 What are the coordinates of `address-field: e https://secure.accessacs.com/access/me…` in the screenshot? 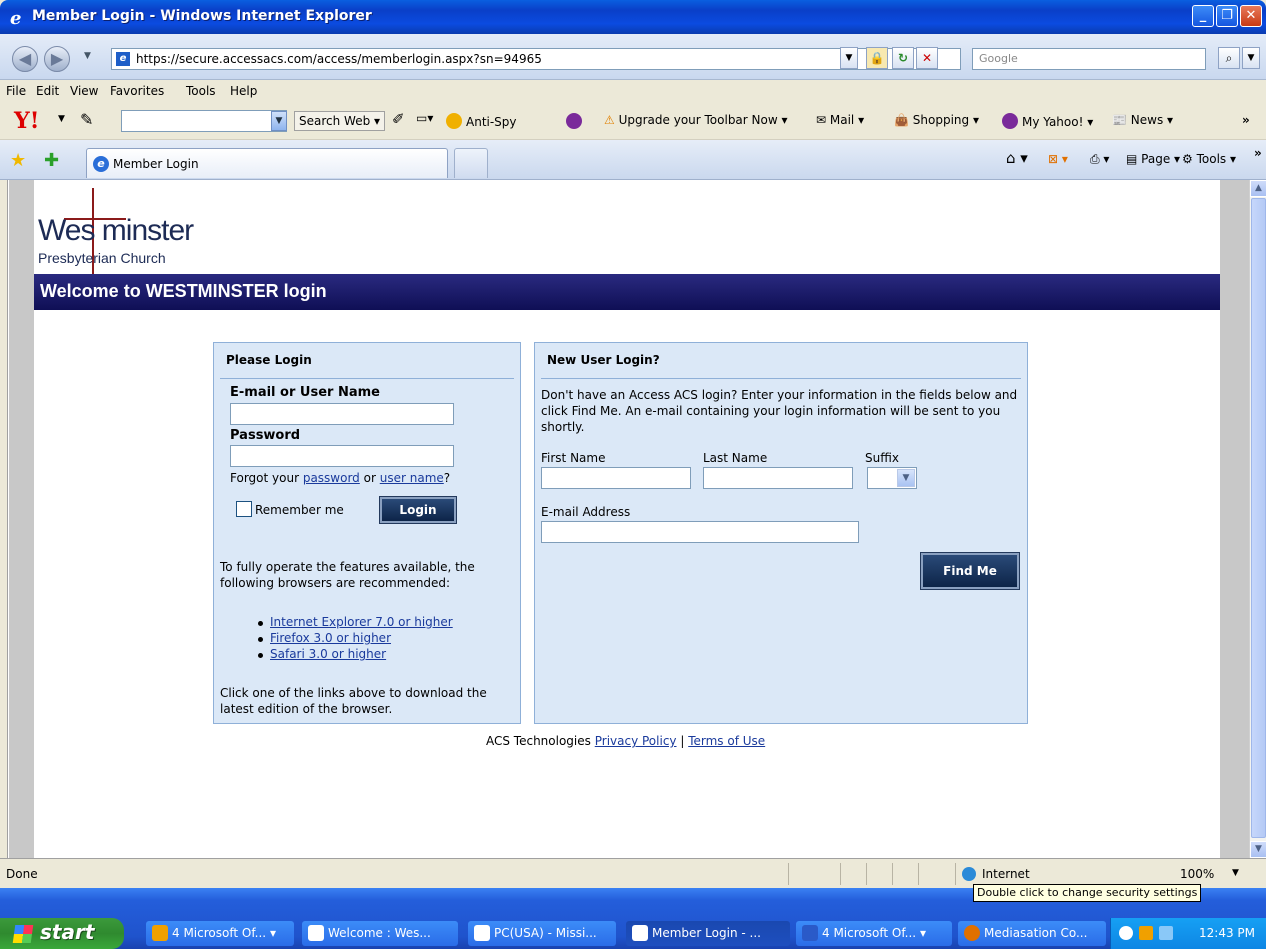 It's located at (536, 59).